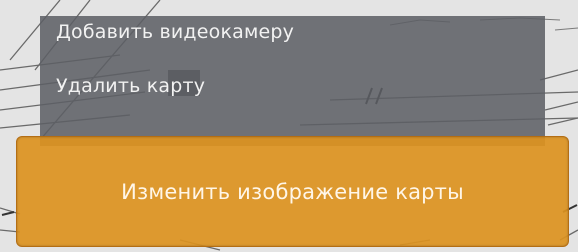 Image resolution: width=578 pixels, height=252 pixels. Describe the element at coordinates (175, 32) in the screenshot. I see `add-camera-menu-item: Добавить видеокамеру` at that location.